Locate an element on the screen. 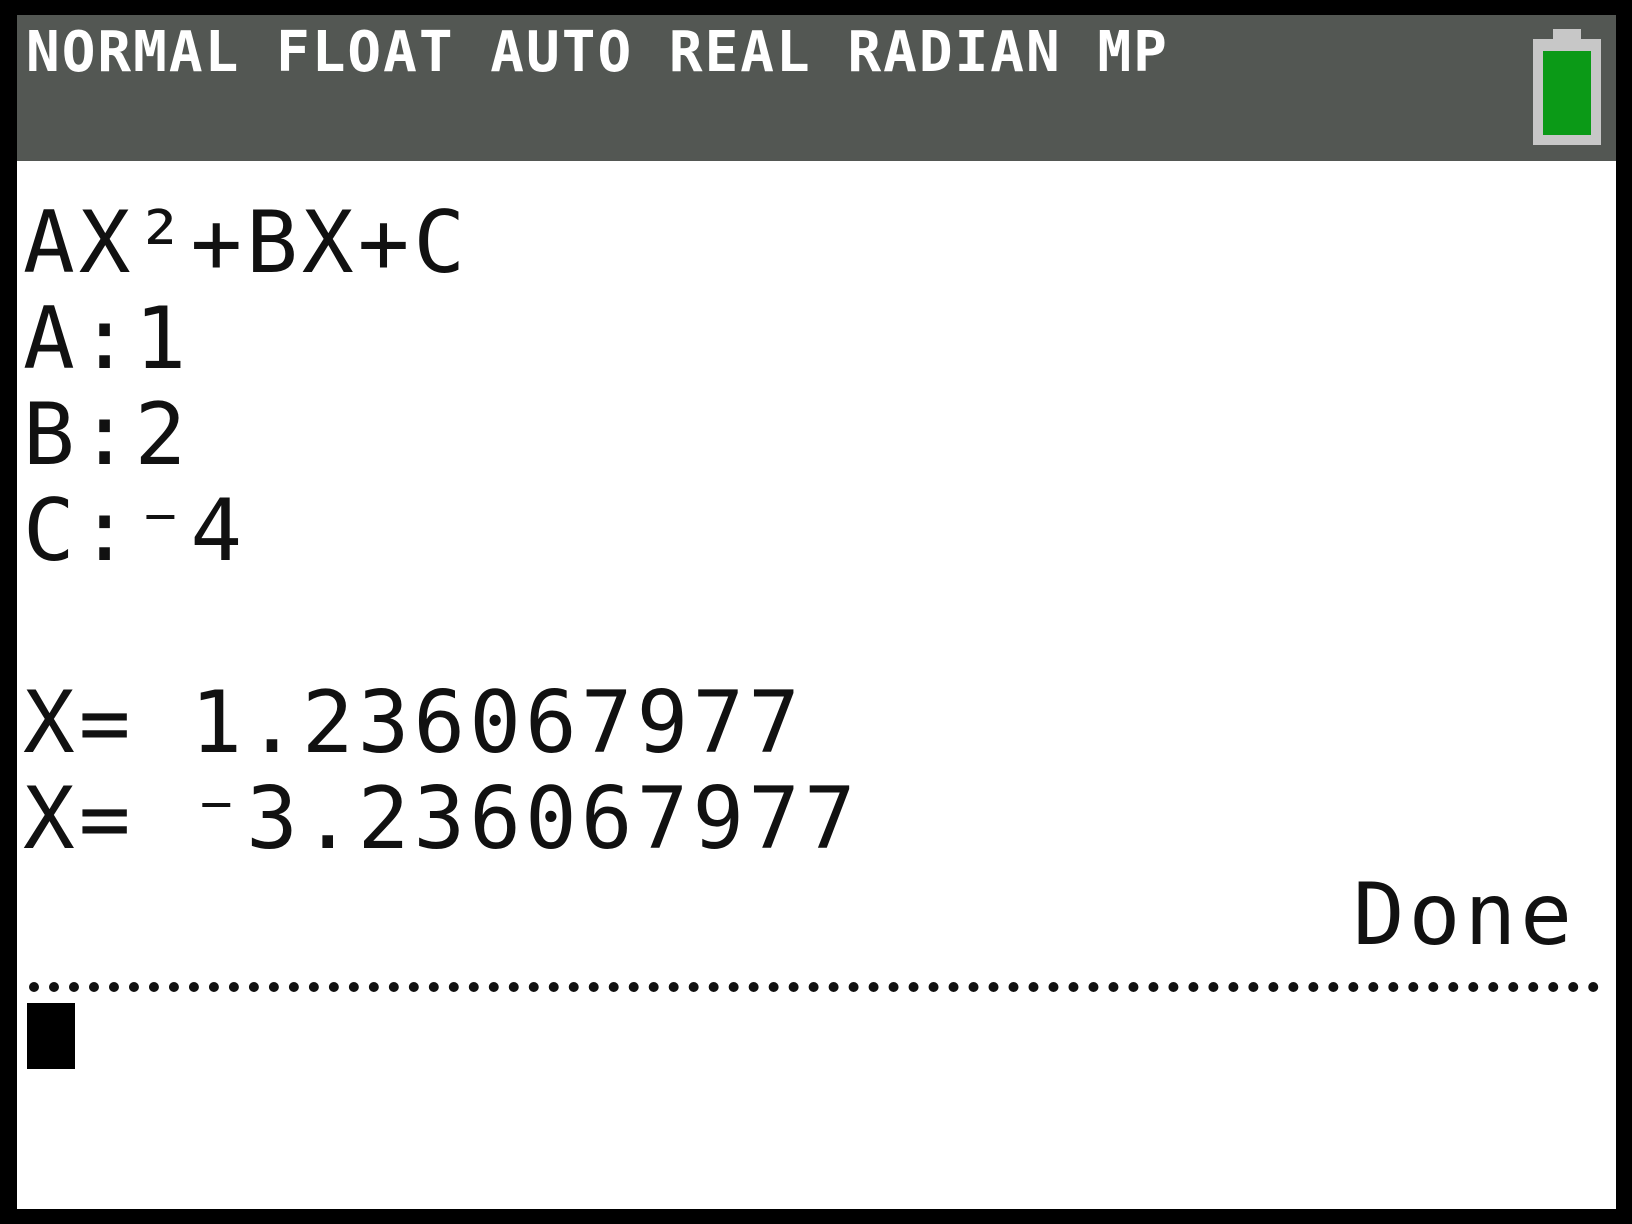 Image resolution: width=1632 pixels, height=1224 pixels. entry-divider is located at coordinates (814, 987).